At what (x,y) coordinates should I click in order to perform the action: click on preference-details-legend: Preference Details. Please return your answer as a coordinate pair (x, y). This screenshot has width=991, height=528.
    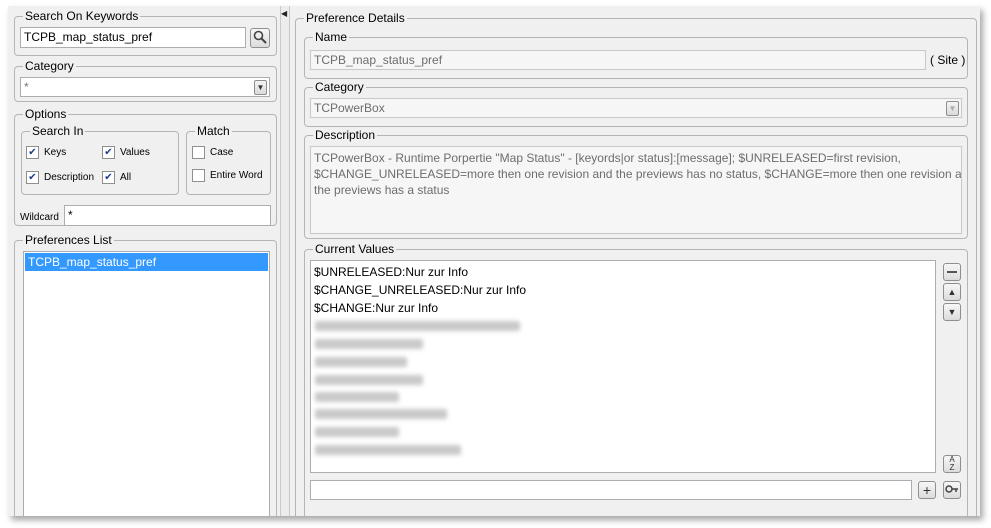
    Looking at the image, I should click on (355, 18).